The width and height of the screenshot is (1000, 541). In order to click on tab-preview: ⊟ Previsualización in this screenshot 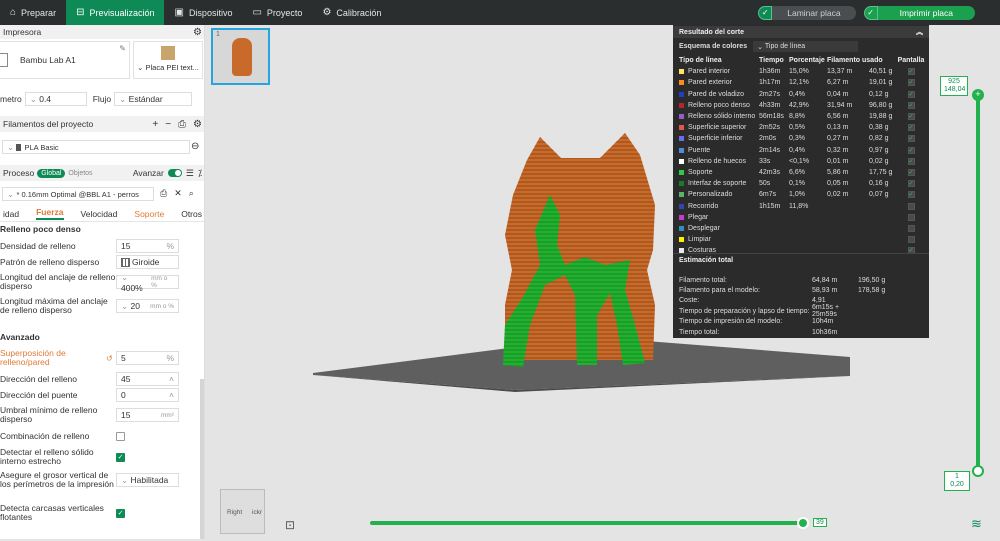, I will do `click(115, 12)`.